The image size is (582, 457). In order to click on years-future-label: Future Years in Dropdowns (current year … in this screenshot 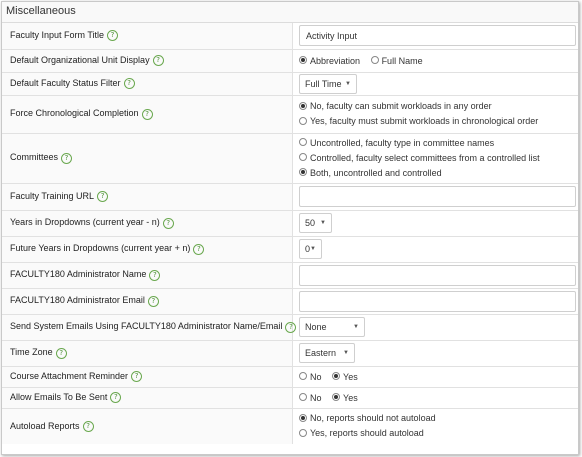, I will do `click(100, 248)`.